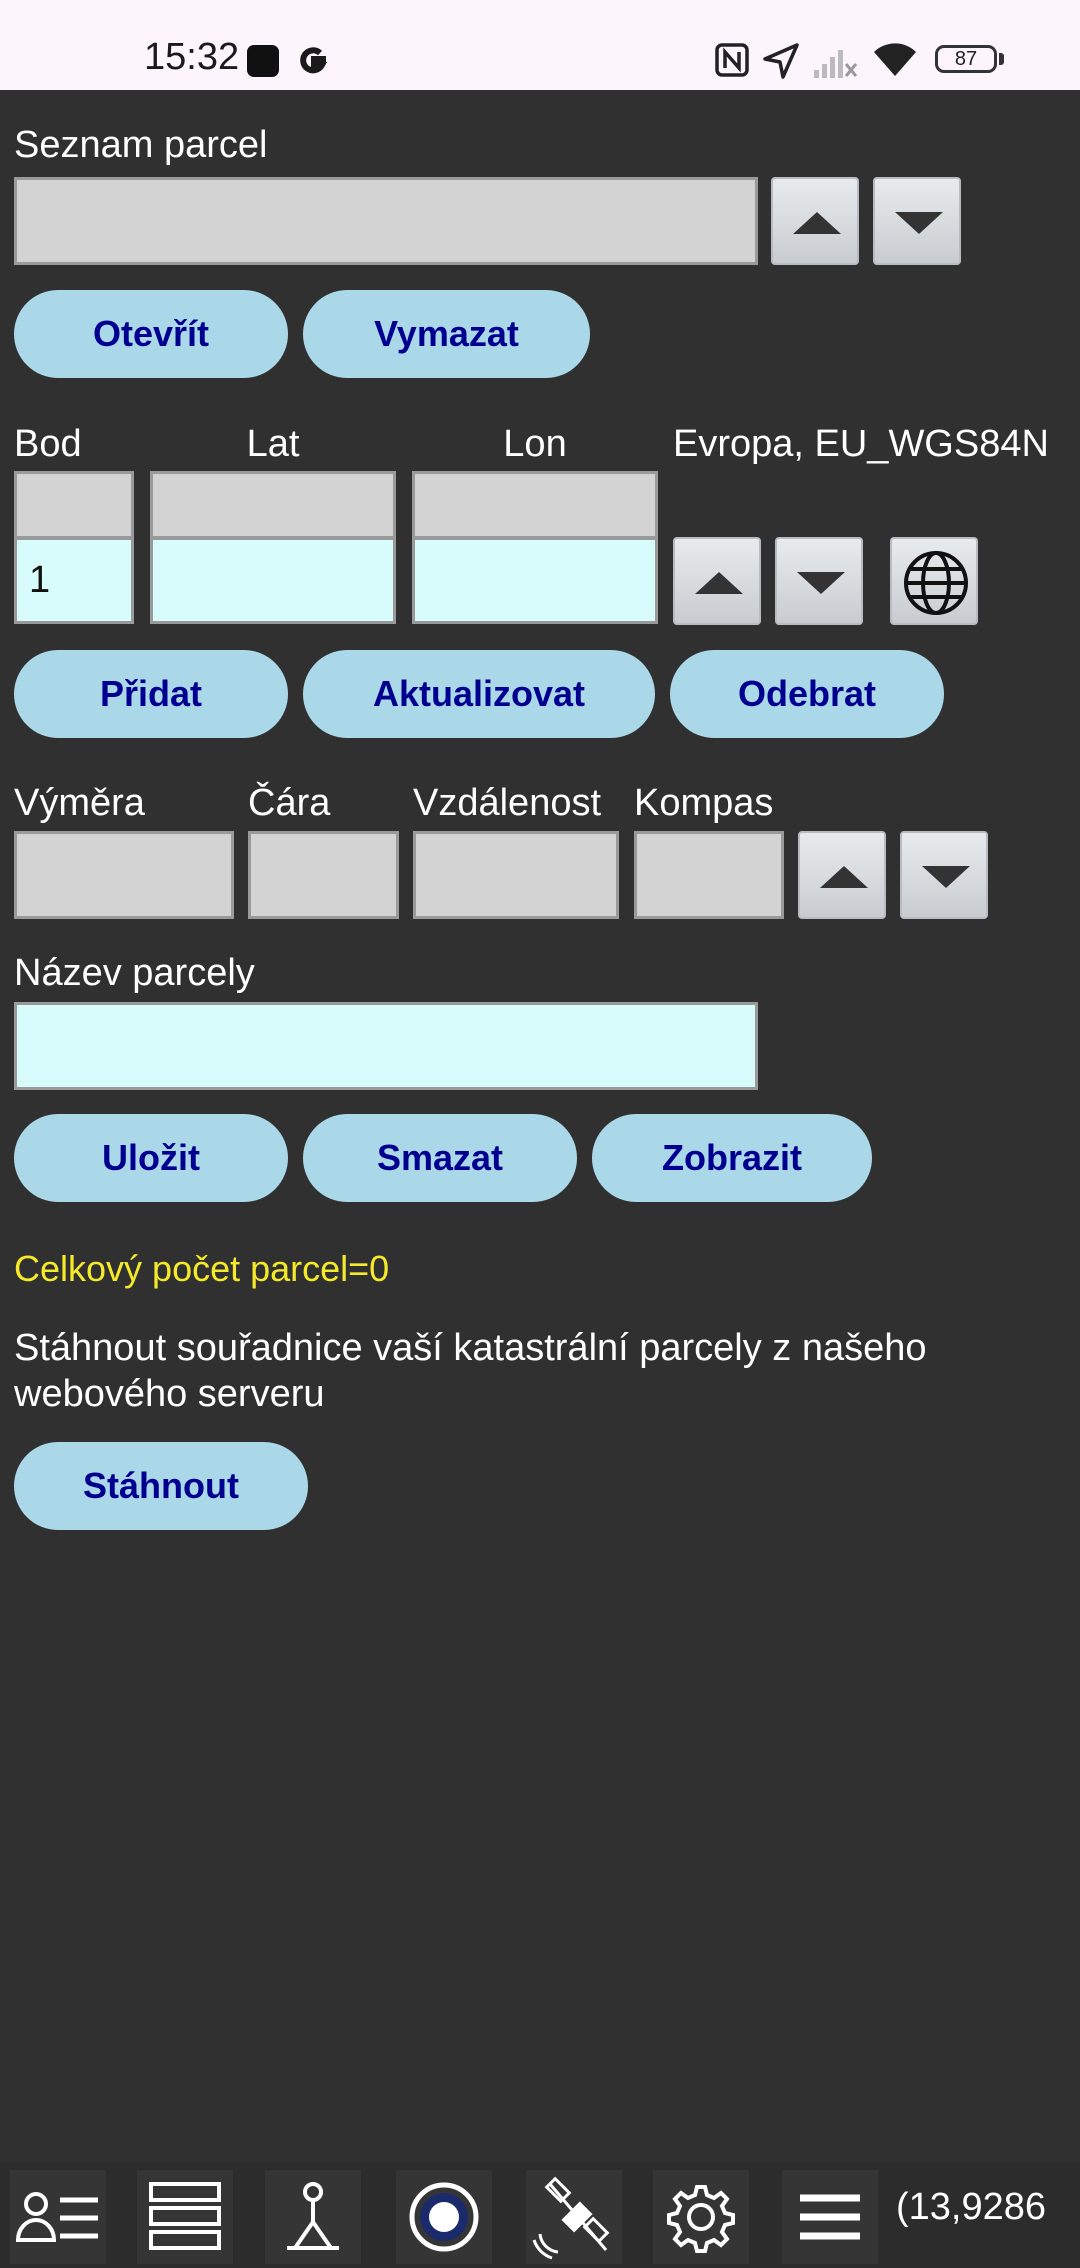 This screenshot has height=2268, width=1080. What do you see at coordinates (535, 505) in the screenshot?
I see `lon-header-field` at bounding box center [535, 505].